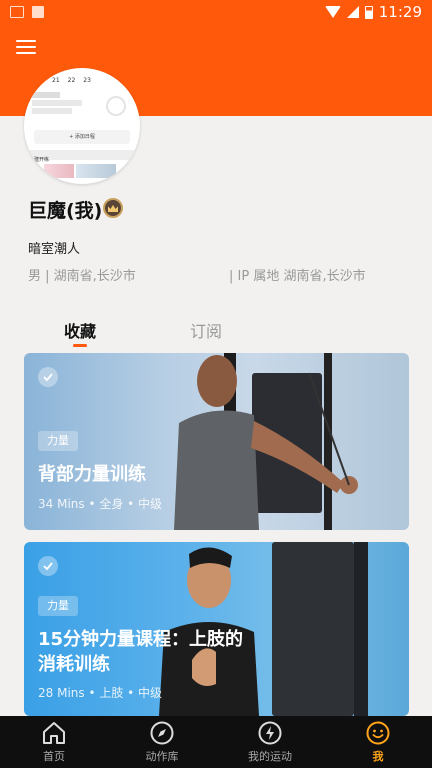 The height and width of the screenshot is (768, 432). I want to click on course-meta: 28 Mins • 上肢 • 中级, so click(100, 693).